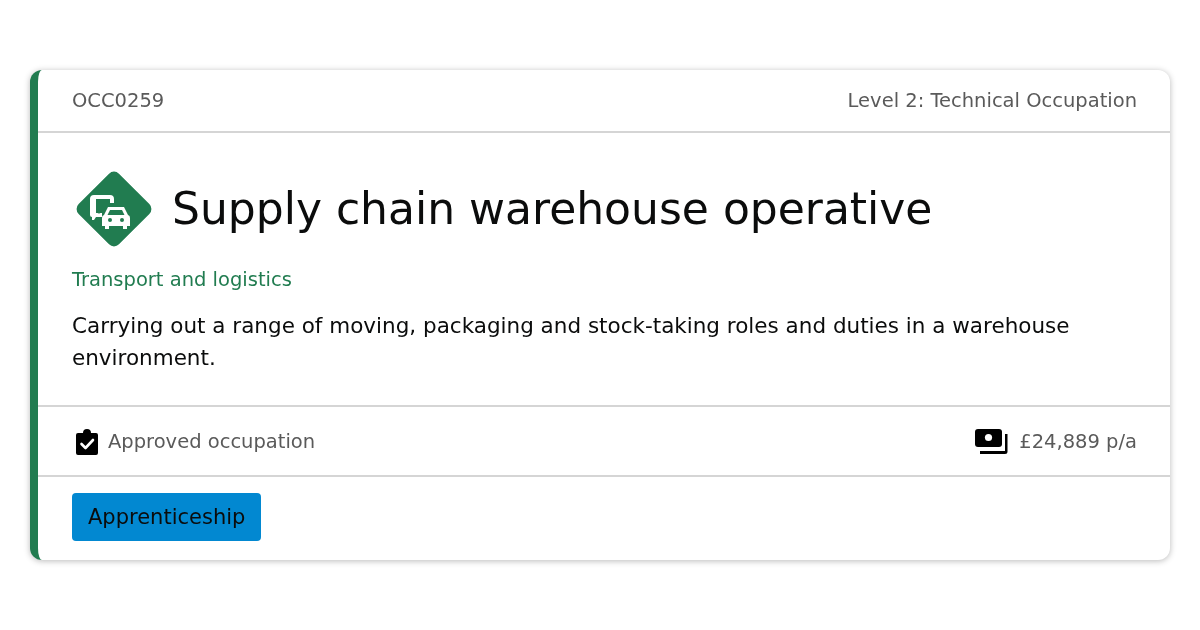  What do you see at coordinates (182, 280) in the screenshot?
I see `occupation-category: Transport and logistics` at bounding box center [182, 280].